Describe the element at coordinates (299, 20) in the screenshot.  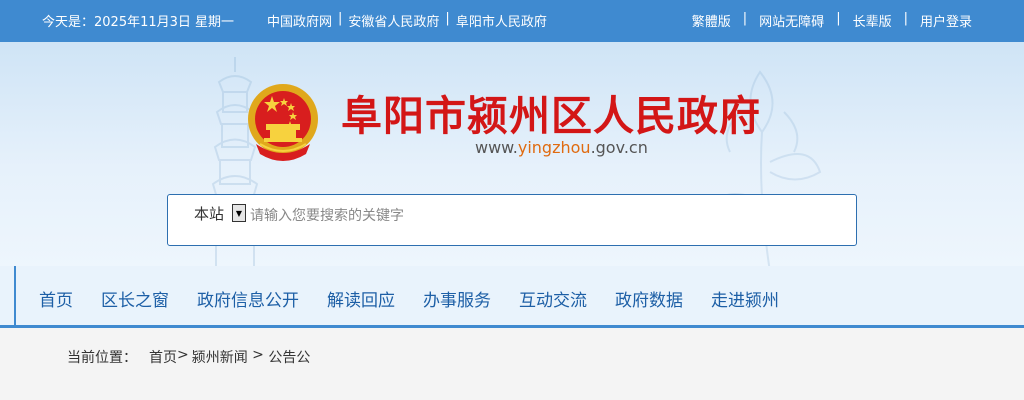
I see `link-china-gov: 中国政府网` at that location.